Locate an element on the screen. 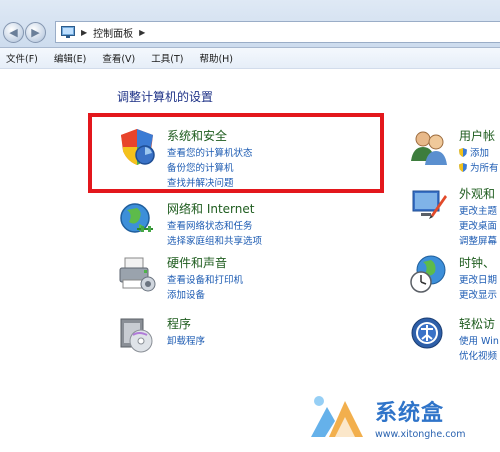 This screenshot has width=500, height=452. network-title: 网络和 Internet is located at coordinates (210, 208).